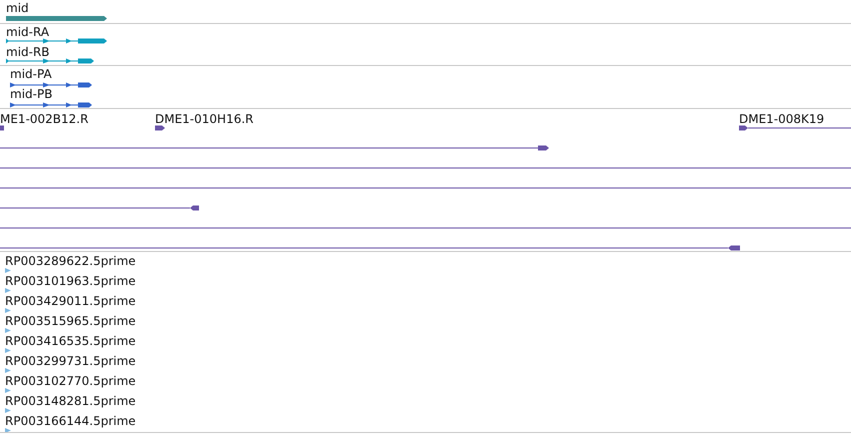 This screenshot has width=851, height=440. I want to click on feature-label: mid-RB, so click(28, 52).